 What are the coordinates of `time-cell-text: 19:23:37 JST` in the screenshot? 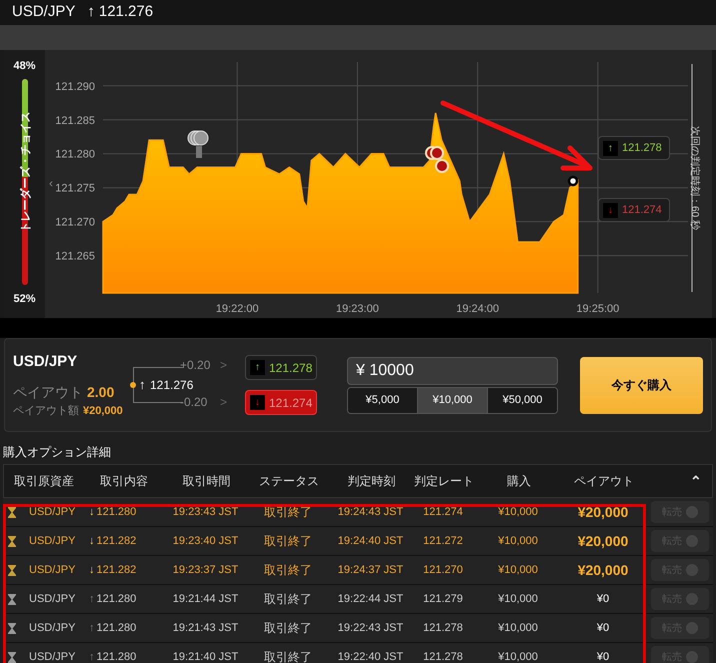 It's located at (206, 570).